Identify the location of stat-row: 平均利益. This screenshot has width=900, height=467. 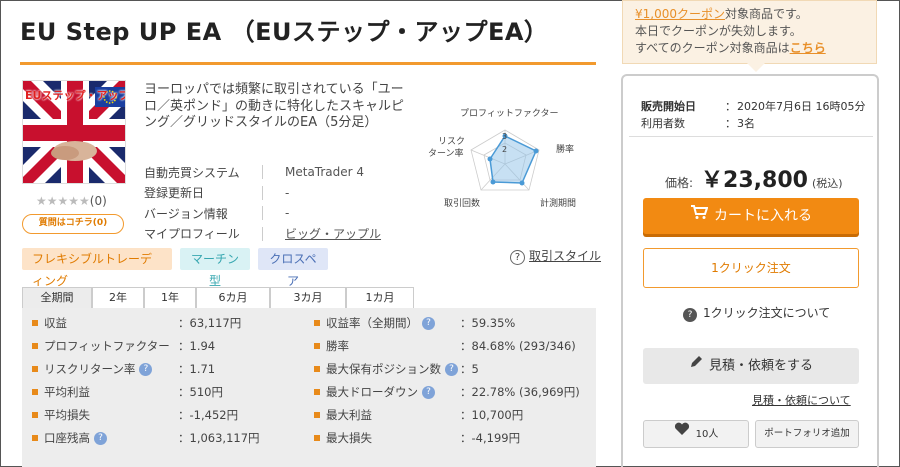
(61, 392).